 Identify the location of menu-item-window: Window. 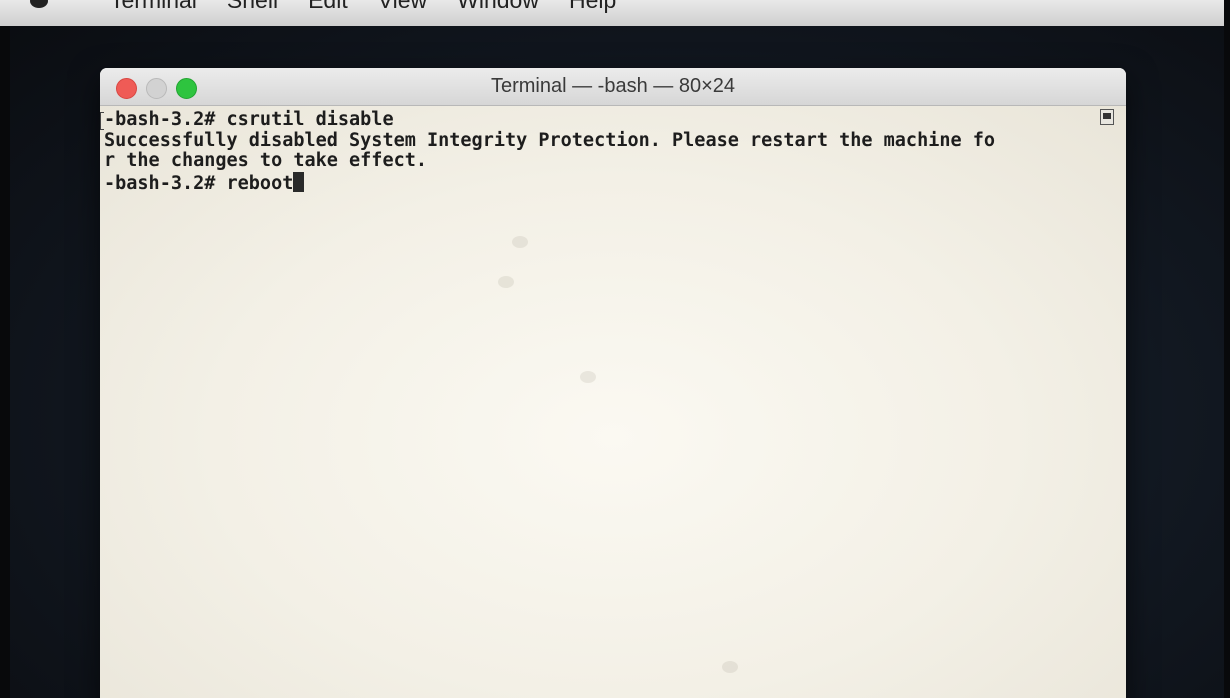
(498, 7).